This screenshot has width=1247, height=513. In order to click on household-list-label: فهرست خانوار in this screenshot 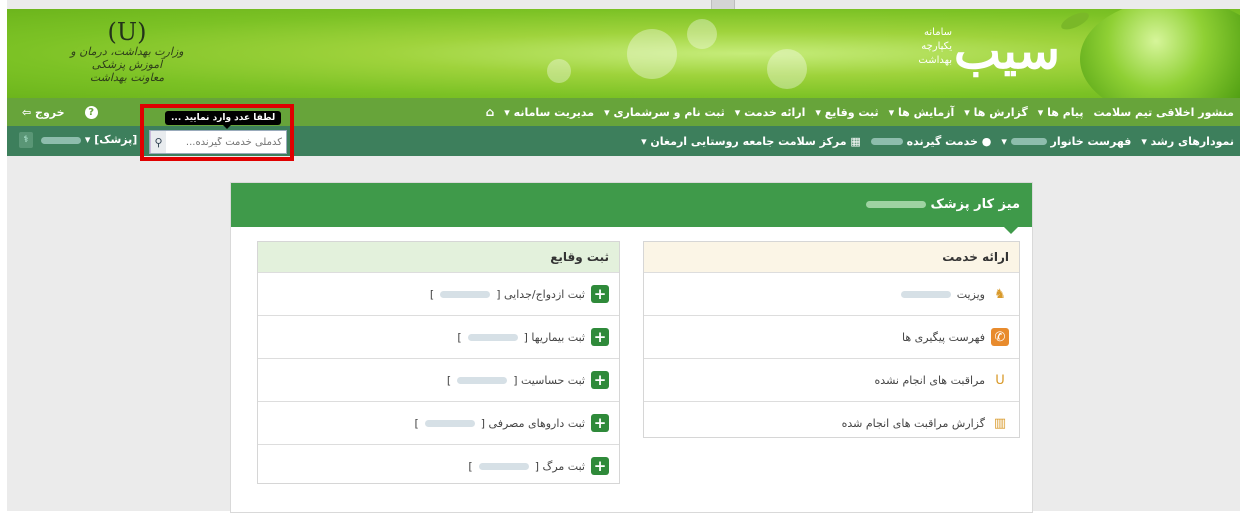, I will do `click(1091, 141)`.